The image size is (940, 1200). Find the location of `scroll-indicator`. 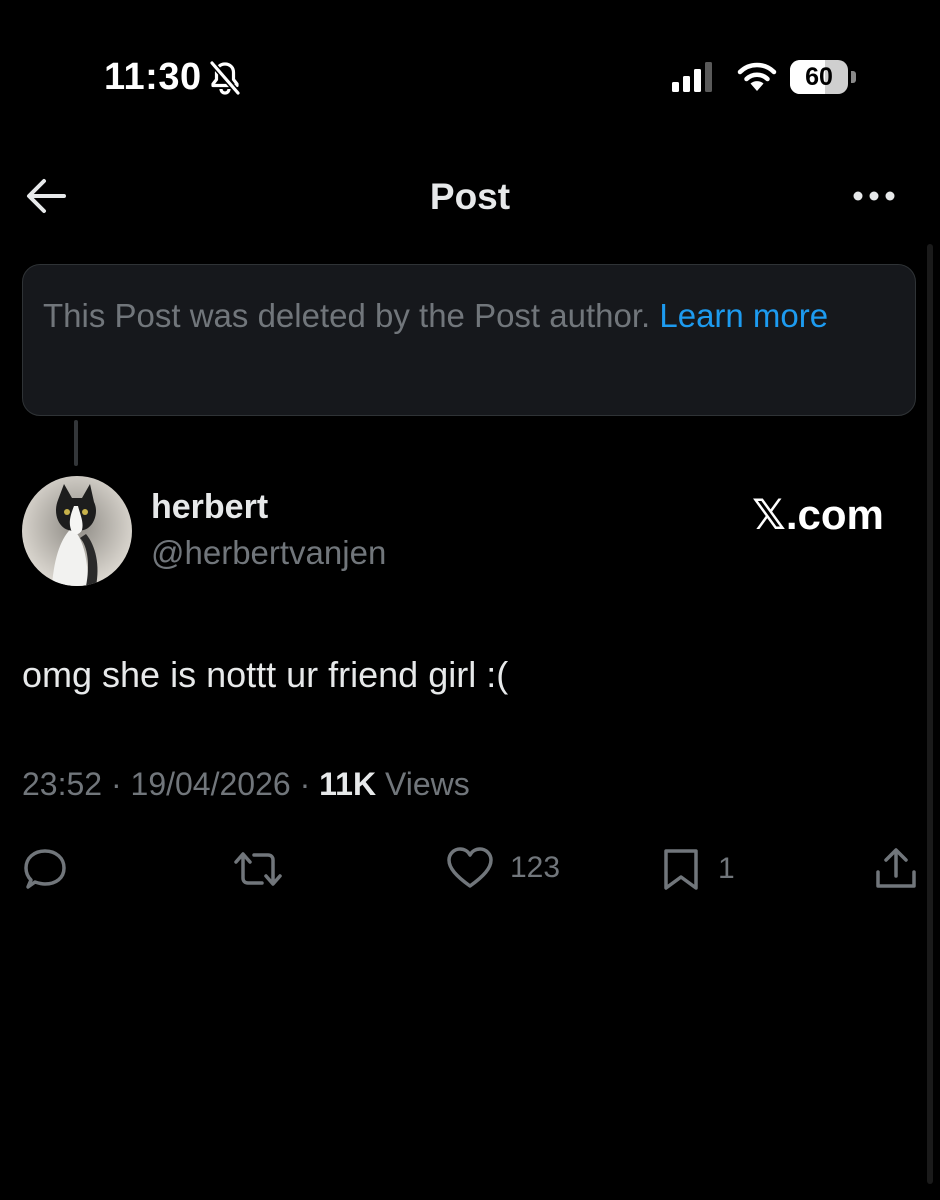

scroll-indicator is located at coordinates (930, 714).